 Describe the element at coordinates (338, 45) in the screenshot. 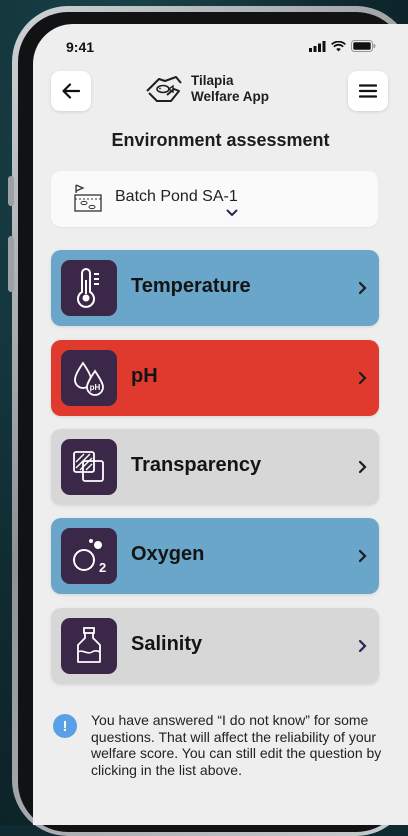

I see `wifi-icon` at that location.